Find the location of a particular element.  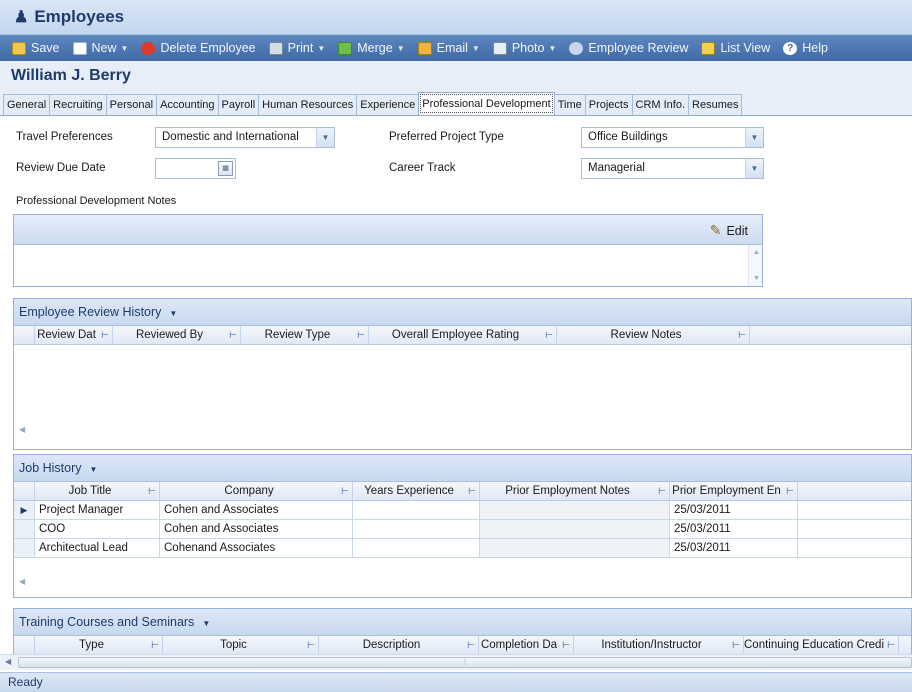

horizontal-scrollbar: ◀ ⋮ is located at coordinates (456, 662).